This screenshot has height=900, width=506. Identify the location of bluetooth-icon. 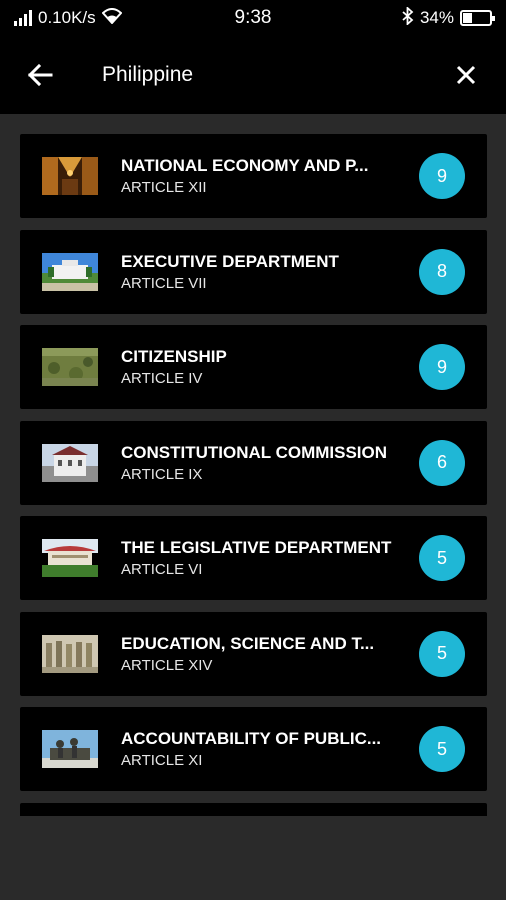
(408, 17).